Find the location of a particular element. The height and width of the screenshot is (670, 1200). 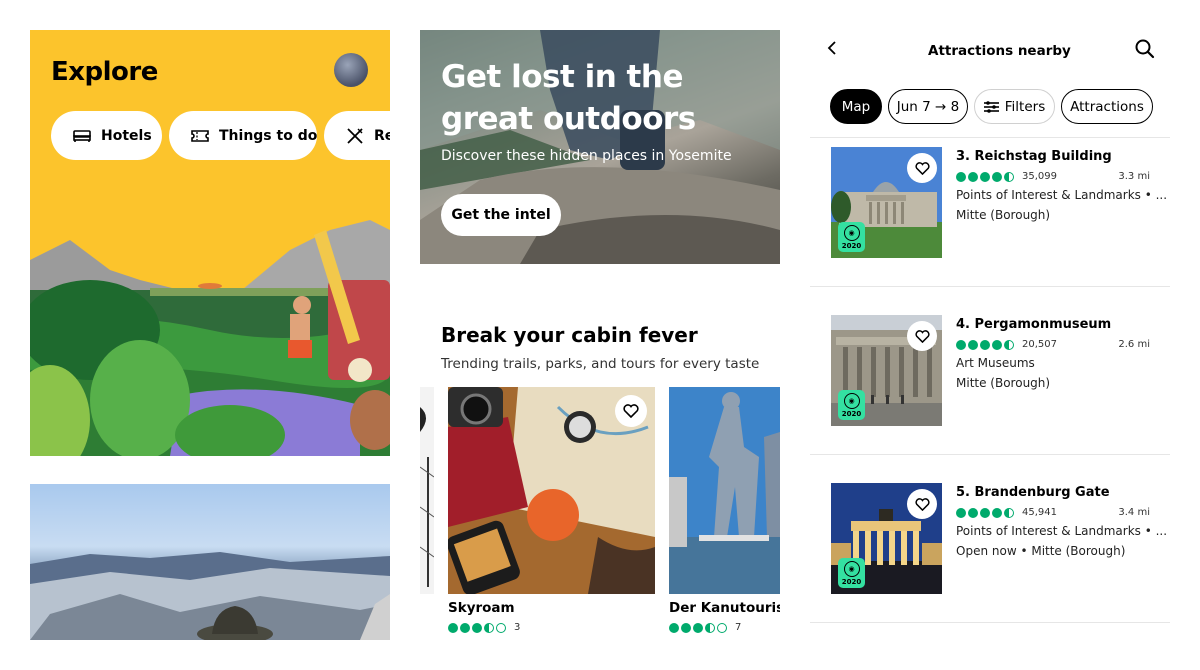

card-title: Der Kanutourist D is located at coordinates (724, 608).